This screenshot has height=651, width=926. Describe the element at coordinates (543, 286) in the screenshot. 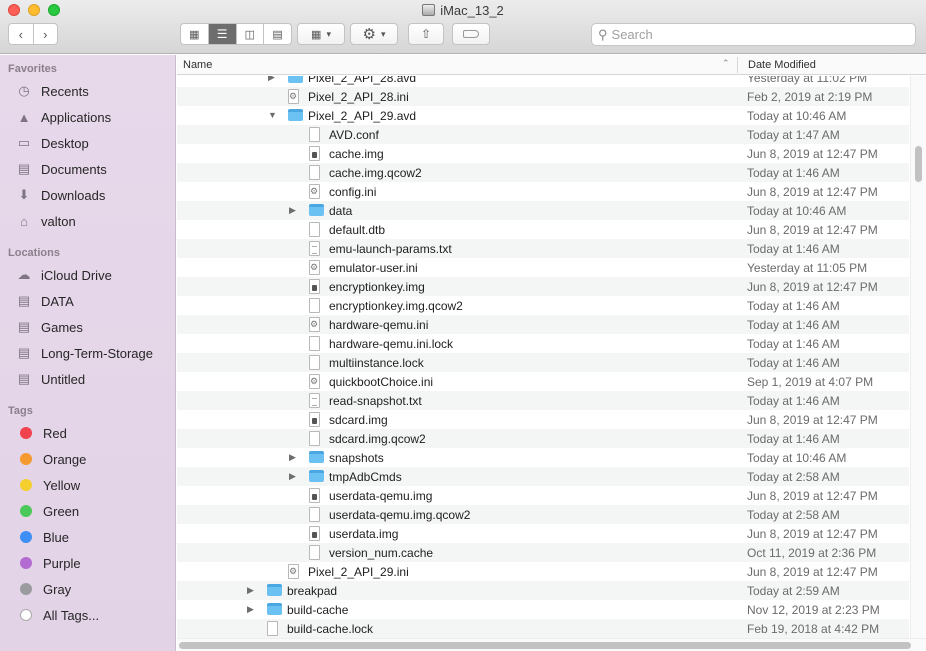

I see `file-row: encryptionkey.img Jun 8, 2019 at 12:47 PM` at that location.